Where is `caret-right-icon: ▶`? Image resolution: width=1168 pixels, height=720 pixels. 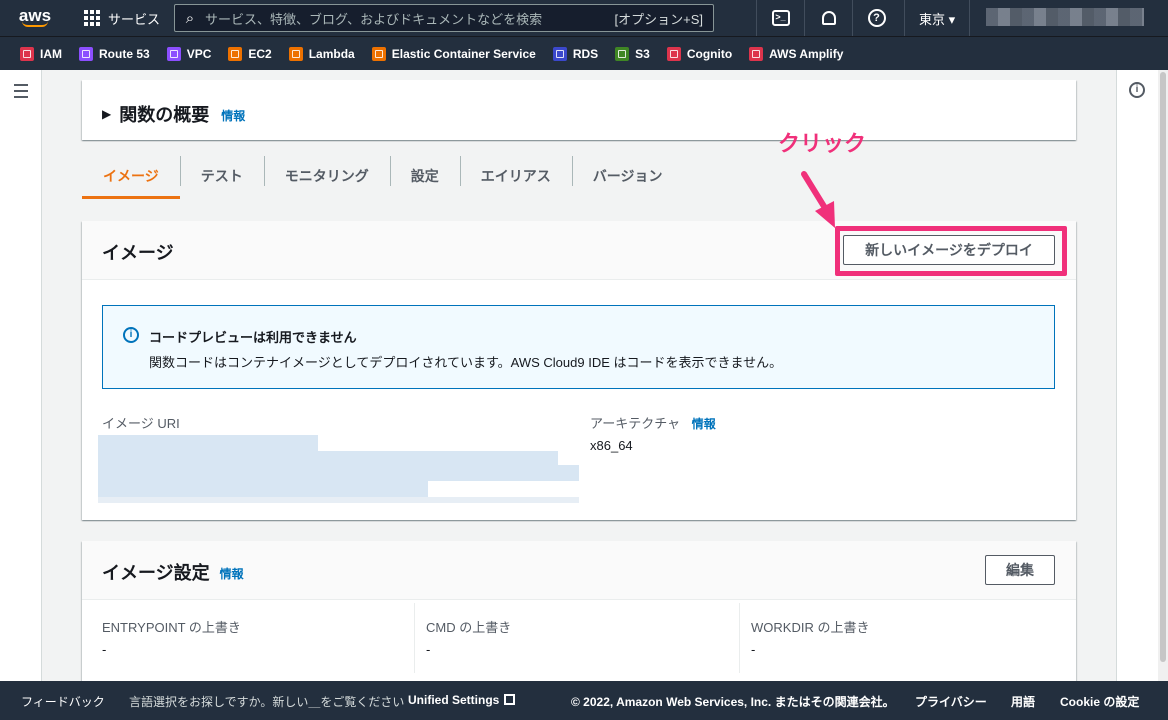
caret-right-icon: ▶ is located at coordinates (107, 114).